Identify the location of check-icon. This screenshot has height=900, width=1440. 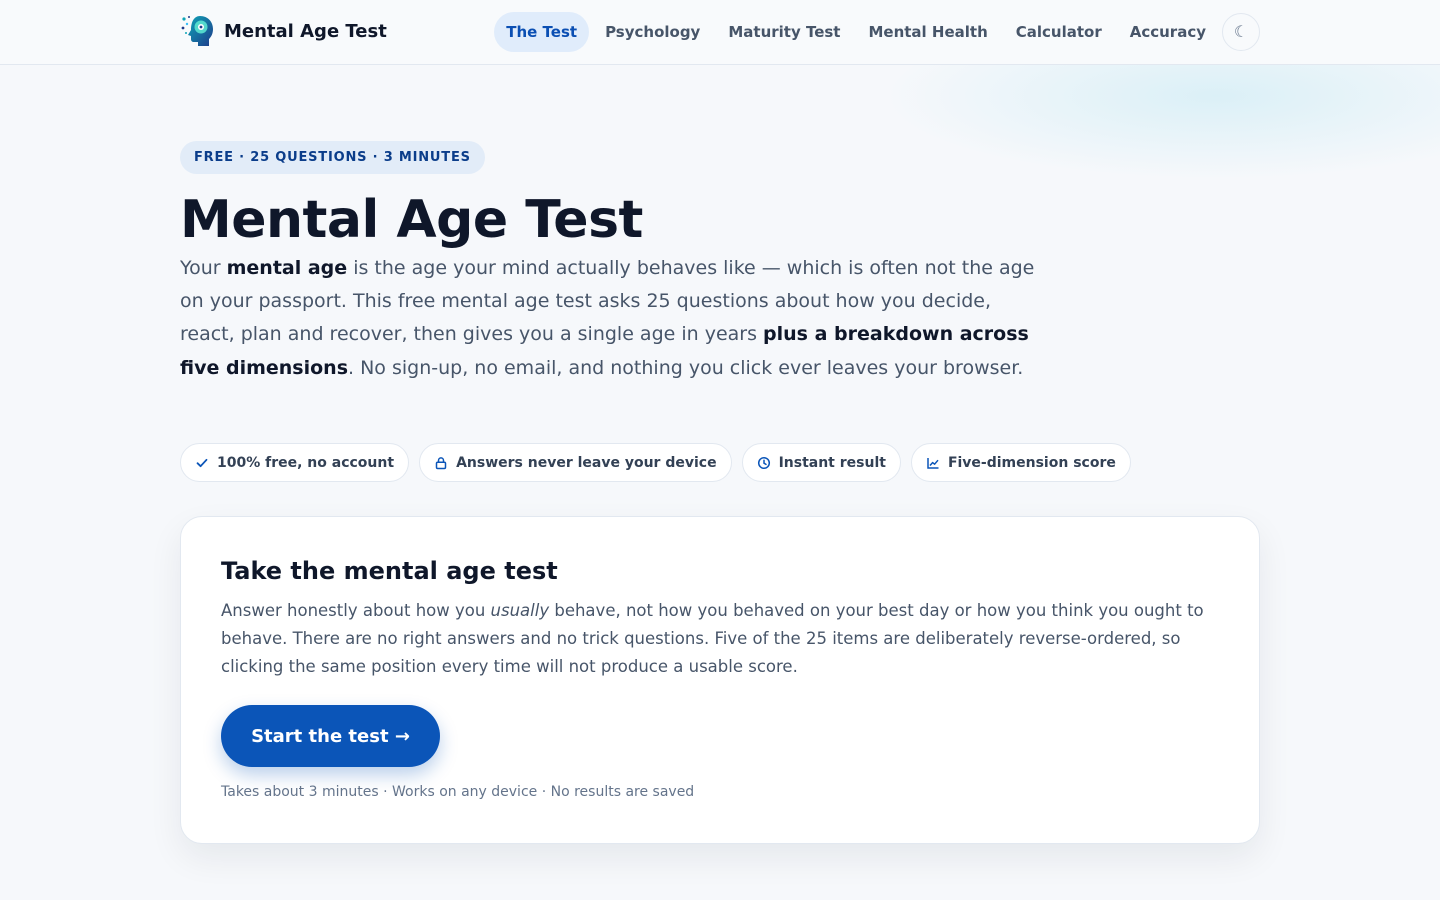
(202, 462).